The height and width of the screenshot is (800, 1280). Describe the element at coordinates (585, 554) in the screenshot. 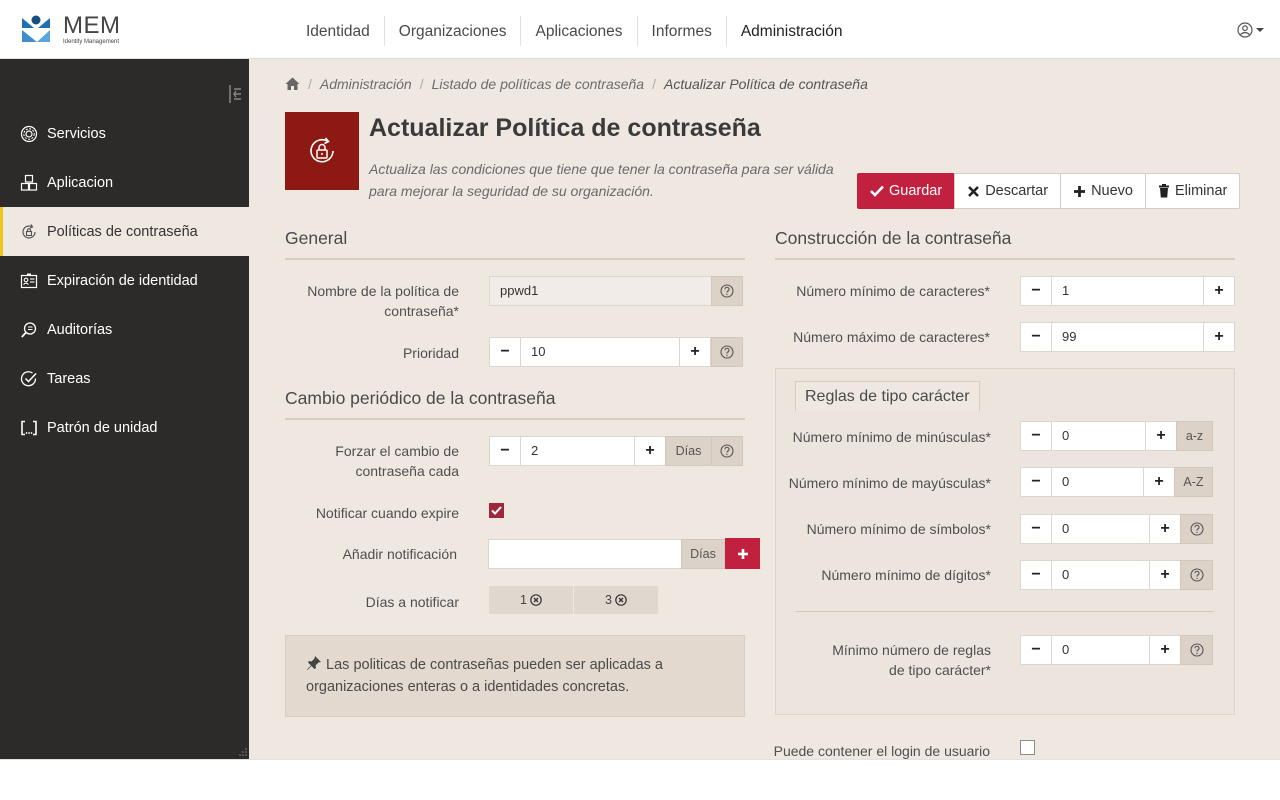

I see `add-notification-input` at that location.